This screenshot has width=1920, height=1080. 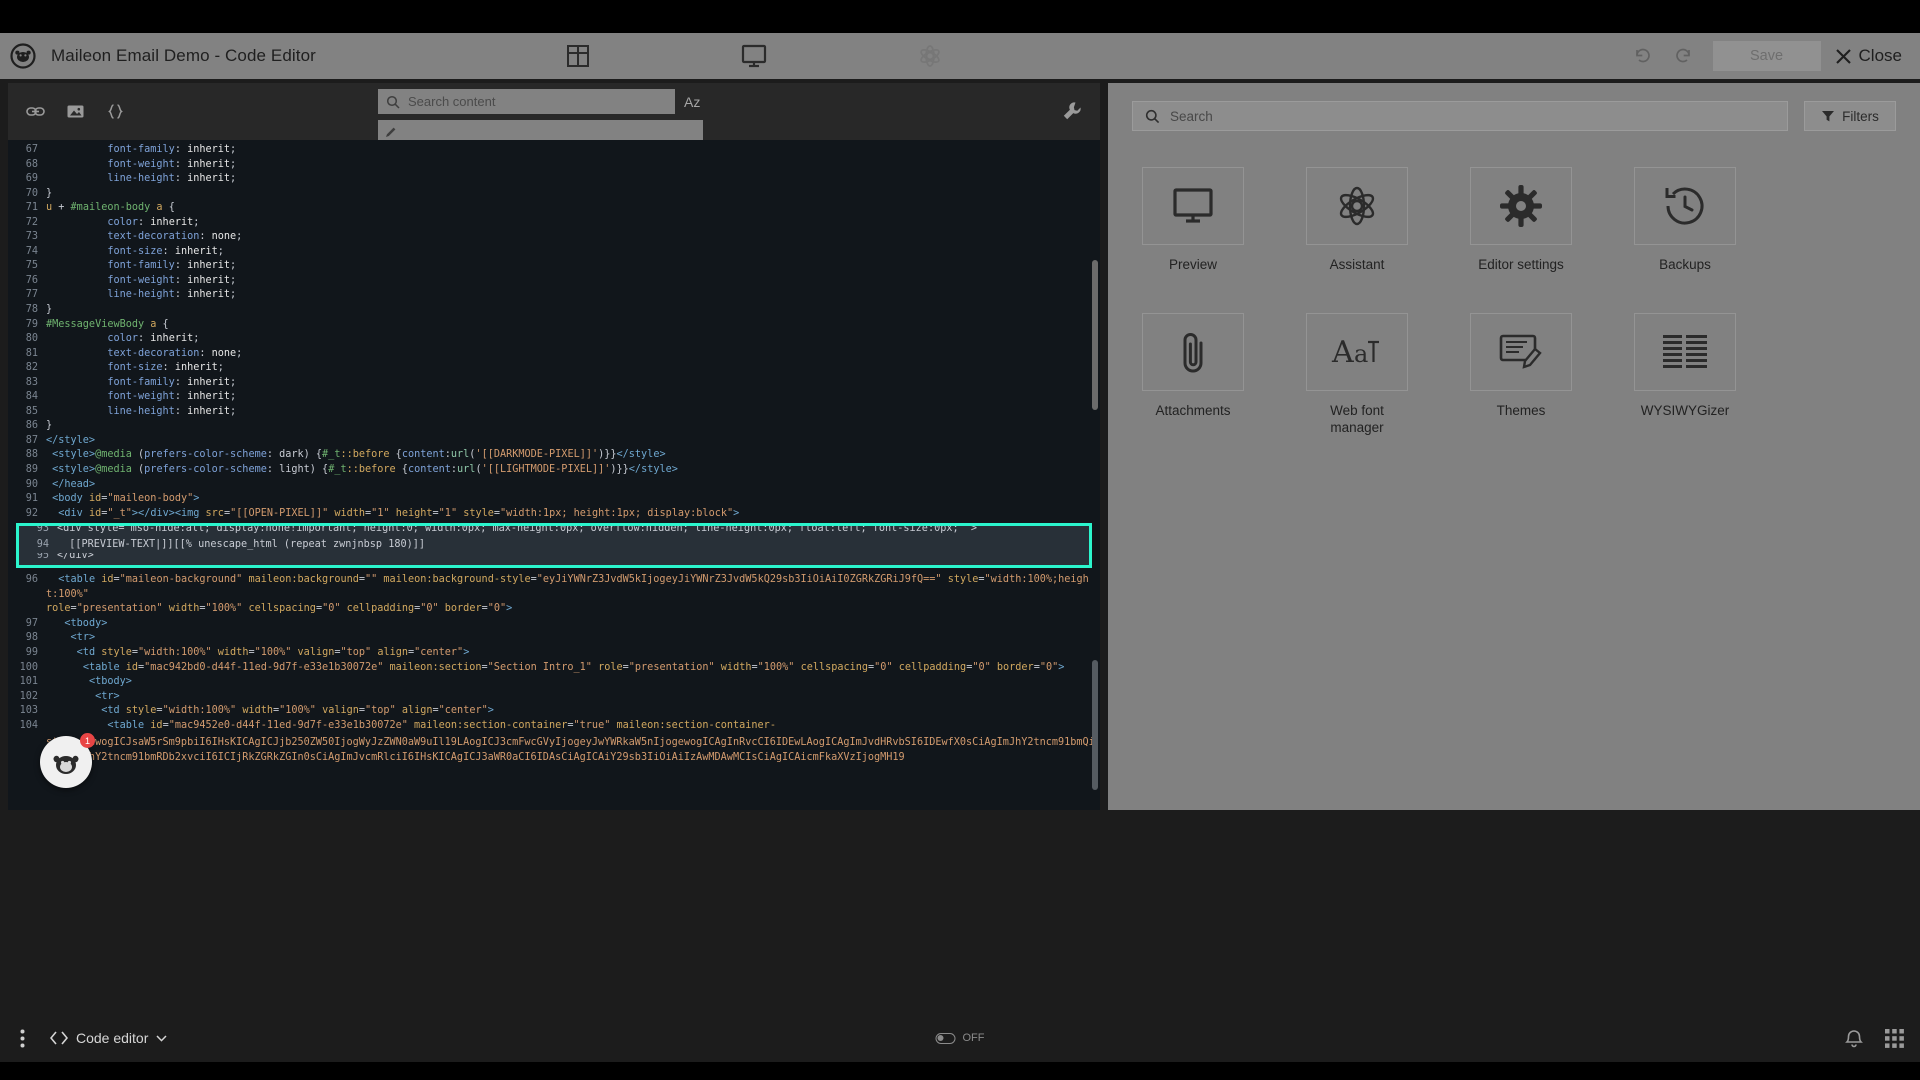 What do you see at coordinates (67, 760) in the screenshot?
I see `assistant-gorilla-button: 1` at bounding box center [67, 760].